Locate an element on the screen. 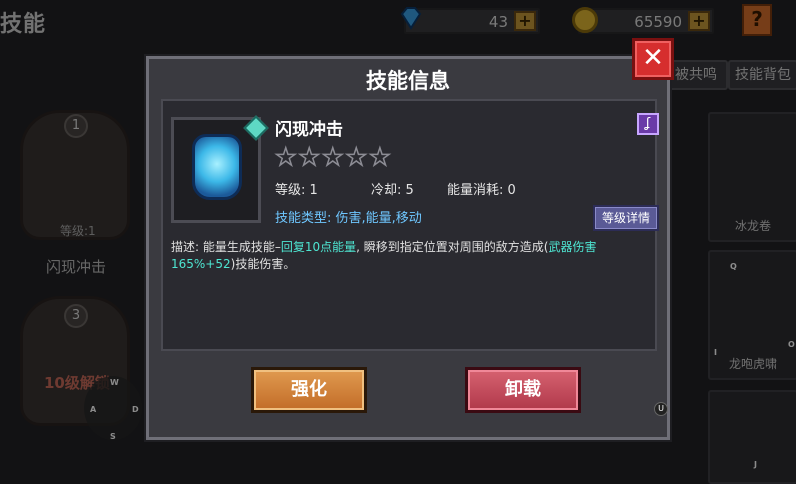 This screenshot has width=796, height=484. close-button: ✕ is located at coordinates (653, 59).